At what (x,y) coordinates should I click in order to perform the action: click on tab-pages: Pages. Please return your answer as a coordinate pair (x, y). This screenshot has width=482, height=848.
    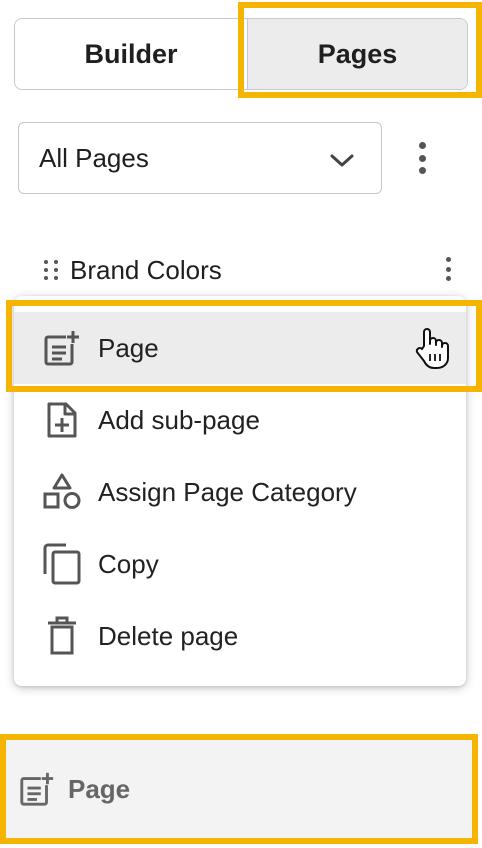
    Looking at the image, I should click on (357, 54).